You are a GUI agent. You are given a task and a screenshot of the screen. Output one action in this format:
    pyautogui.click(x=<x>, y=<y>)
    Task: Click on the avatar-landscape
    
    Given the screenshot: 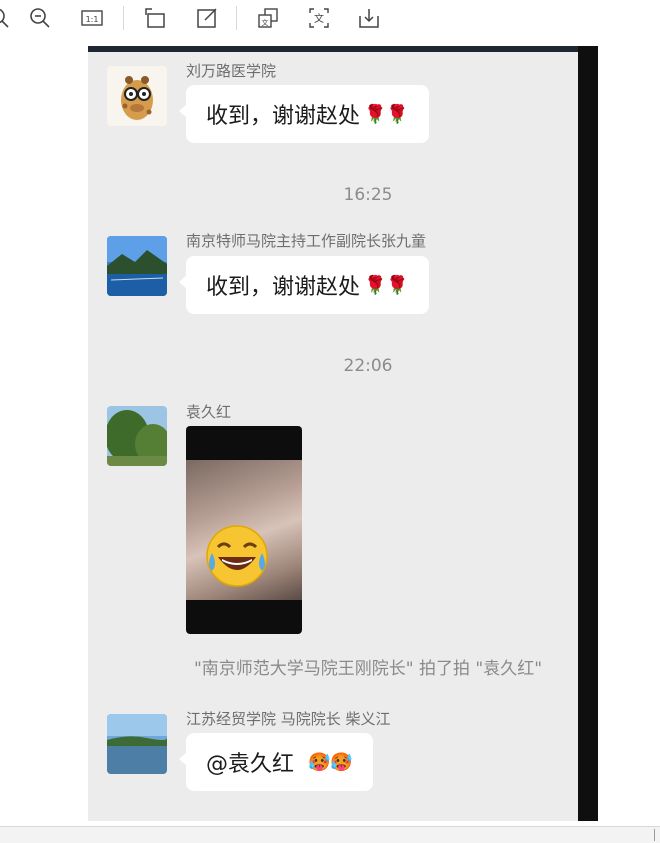 What is the action you would take?
    pyautogui.click(x=137, y=266)
    